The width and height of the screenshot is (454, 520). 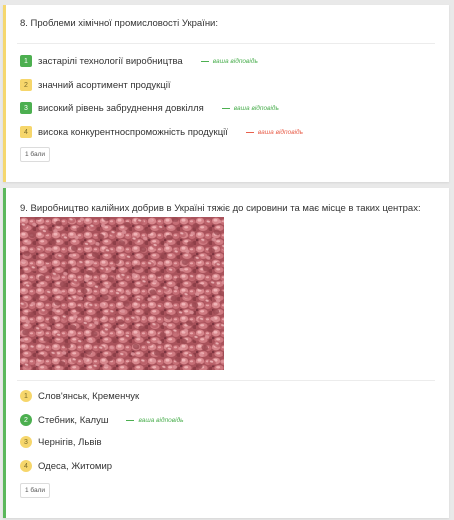 What do you see at coordinates (121, 108) in the screenshot?
I see `option-text: високий рівень забруднення довкілля` at bounding box center [121, 108].